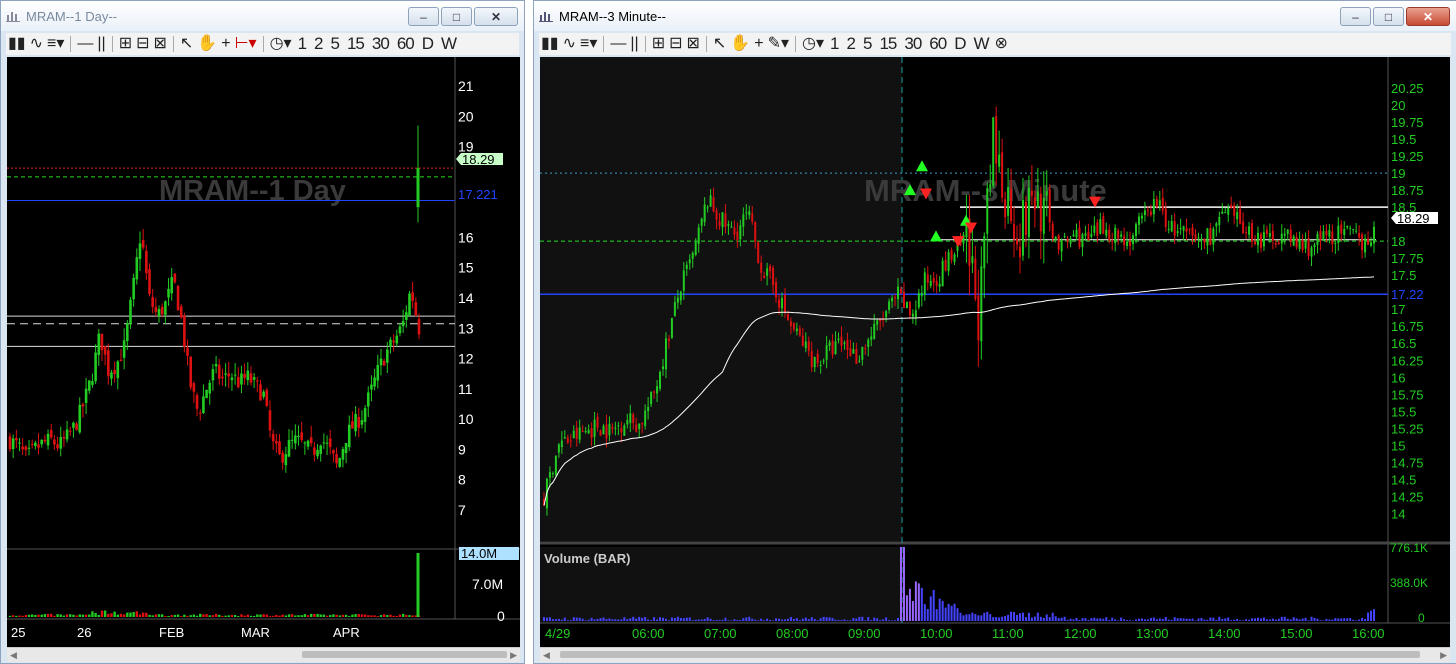 This screenshot has height=664, width=1456. What do you see at coordinates (995, 16) in the screenshot?
I see `intraday-titlebar: MRAM--3 Minute-- – □ ✕` at bounding box center [995, 16].